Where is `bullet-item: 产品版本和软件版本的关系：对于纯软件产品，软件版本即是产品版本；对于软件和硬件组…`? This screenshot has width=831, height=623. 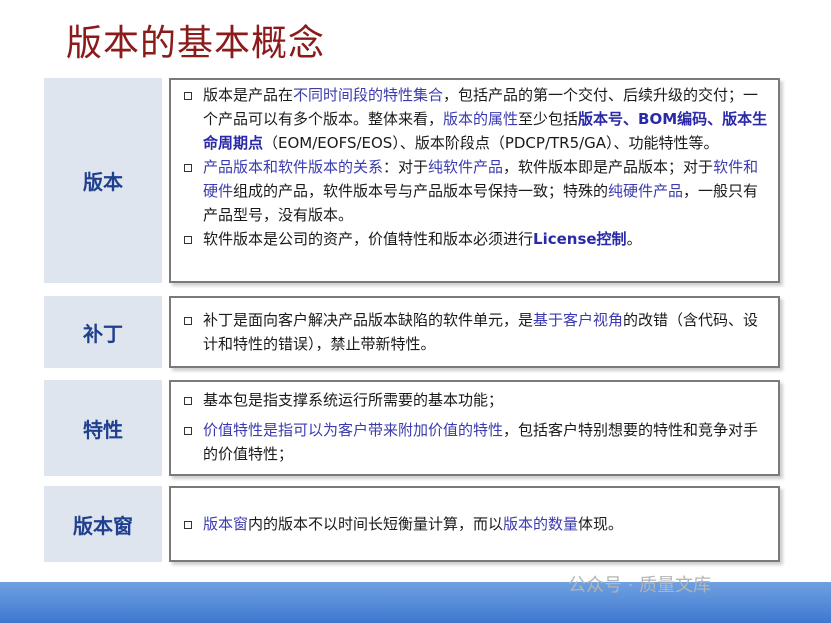 bullet-item: 产品版本和软件版本的关系：对于纯软件产品，软件版本即是产品版本；对于软件和硬件组… is located at coordinates (475, 191).